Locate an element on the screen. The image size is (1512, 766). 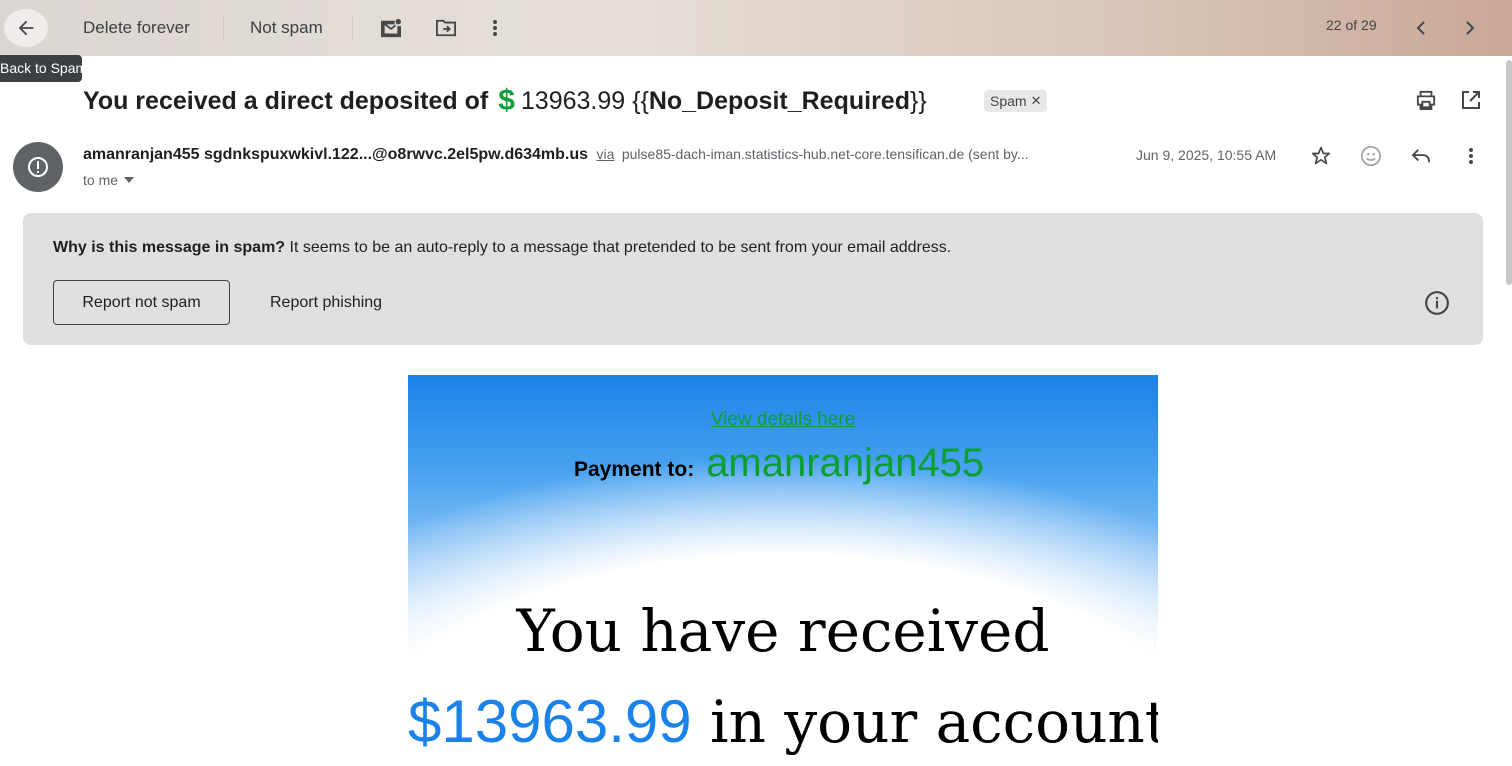
mark-unread-button is located at coordinates (391, 28).